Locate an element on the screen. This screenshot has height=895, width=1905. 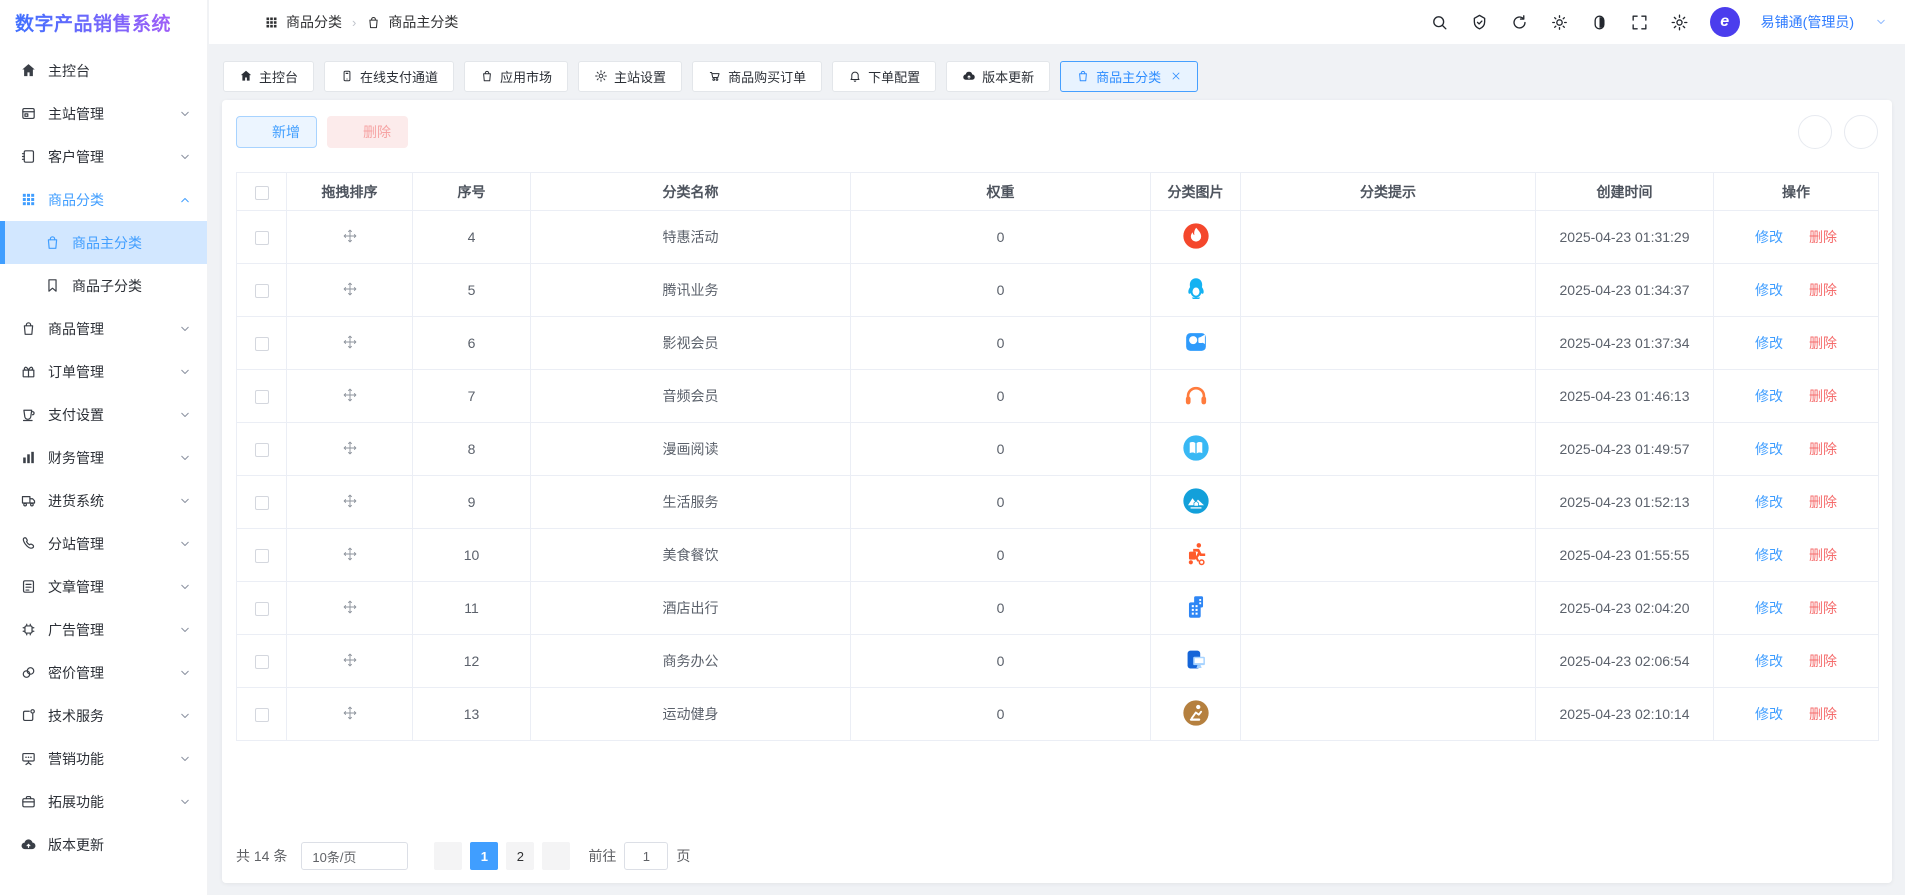
tab-商品购买订单: 商品购买订单 is located at coordinates (757, 76).